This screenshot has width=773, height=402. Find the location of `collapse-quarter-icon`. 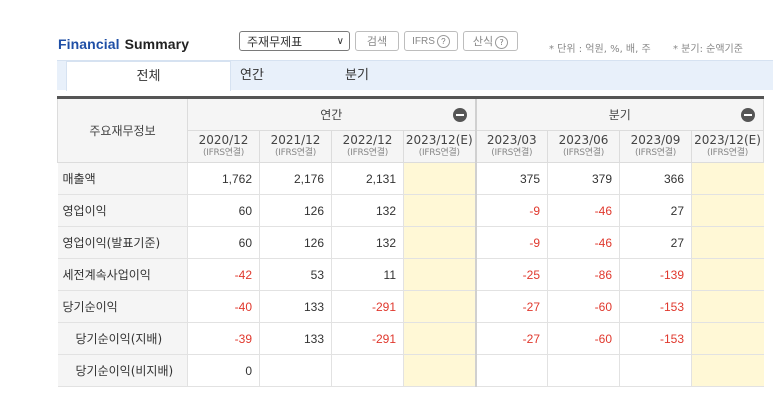

collapse-quarter-icon is located at coordinates (748, 115).